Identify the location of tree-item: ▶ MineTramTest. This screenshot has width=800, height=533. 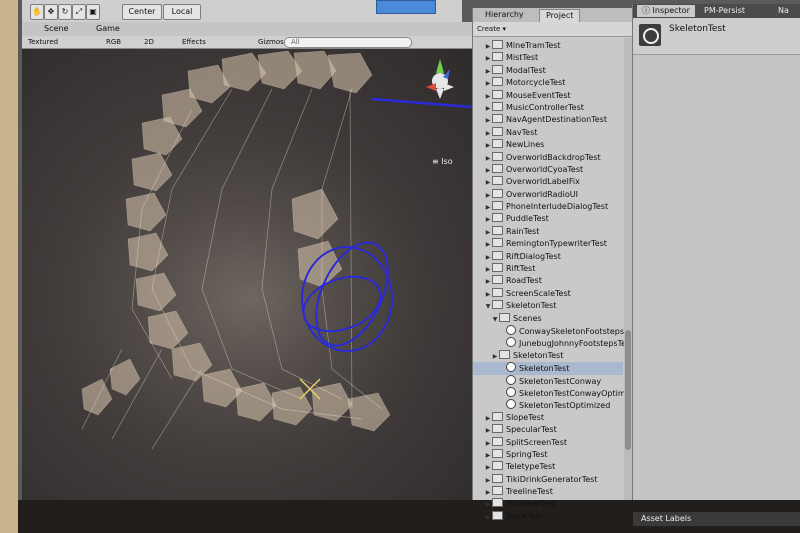
(548, 46).